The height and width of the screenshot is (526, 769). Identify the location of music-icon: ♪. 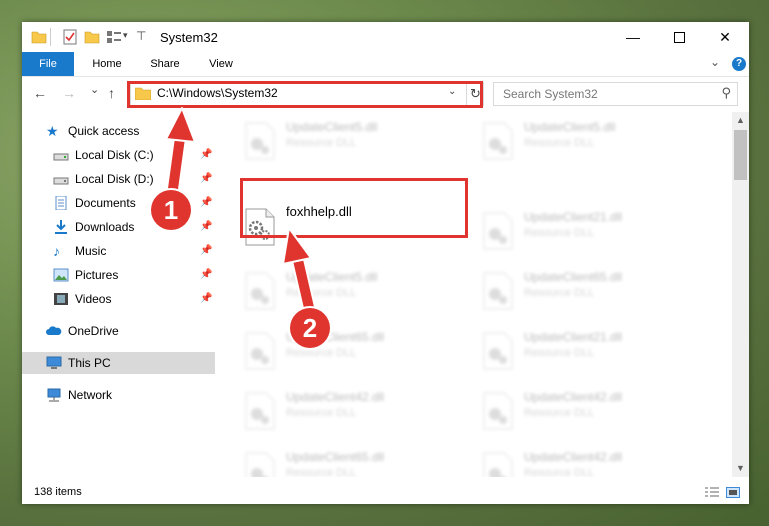
(56, 251).